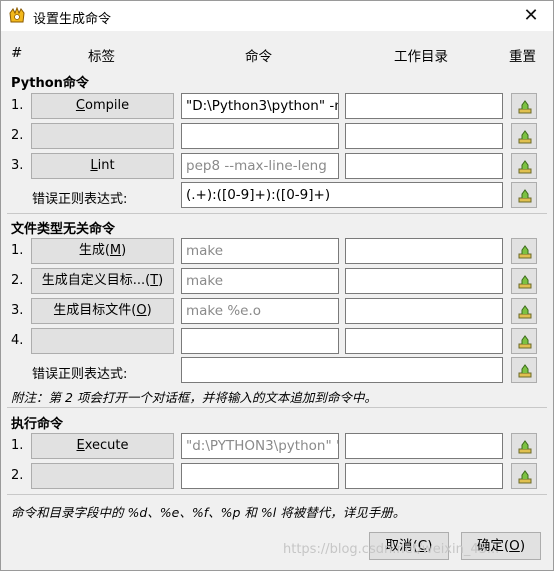  I want to click on independent-regex-field, so click(342, 370).